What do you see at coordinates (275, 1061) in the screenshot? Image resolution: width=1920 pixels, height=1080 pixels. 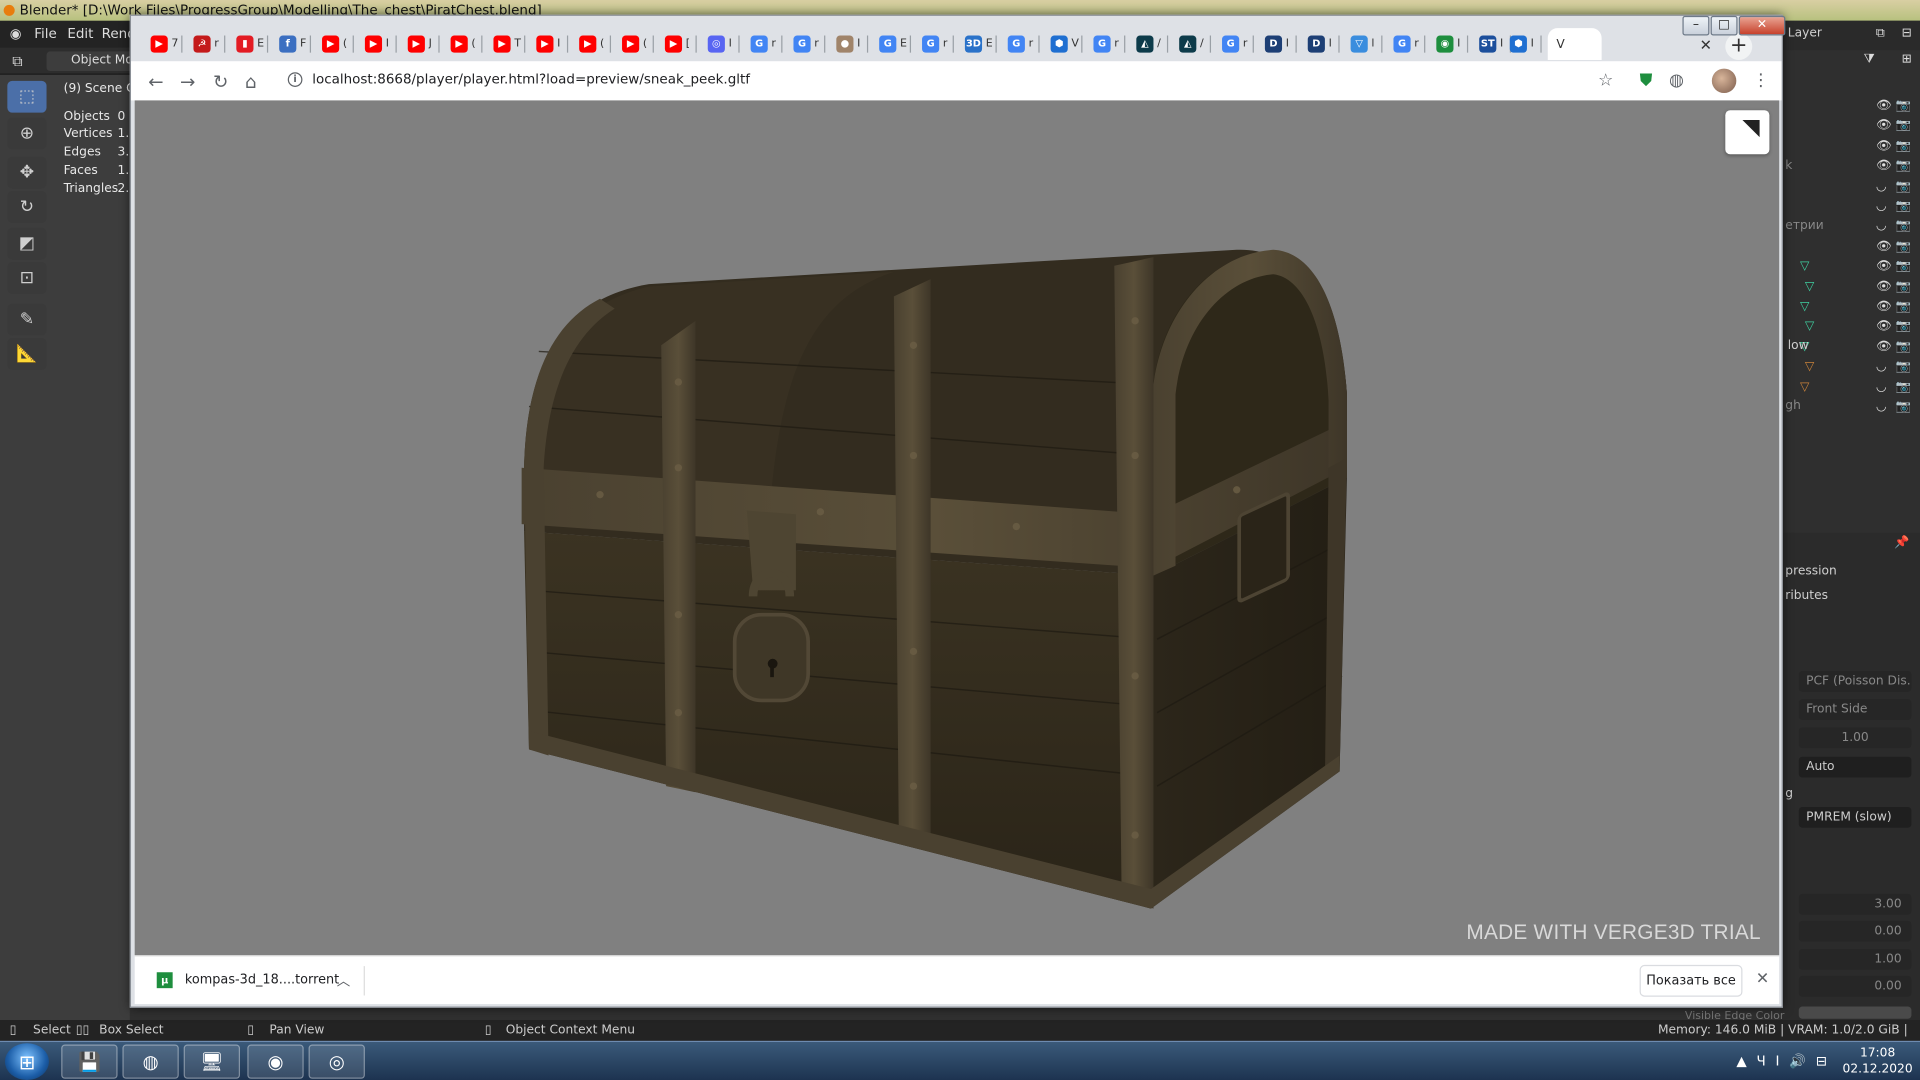 I see `taskbar-blender-app-icon: ◉` at bounding box center [275, 1061].